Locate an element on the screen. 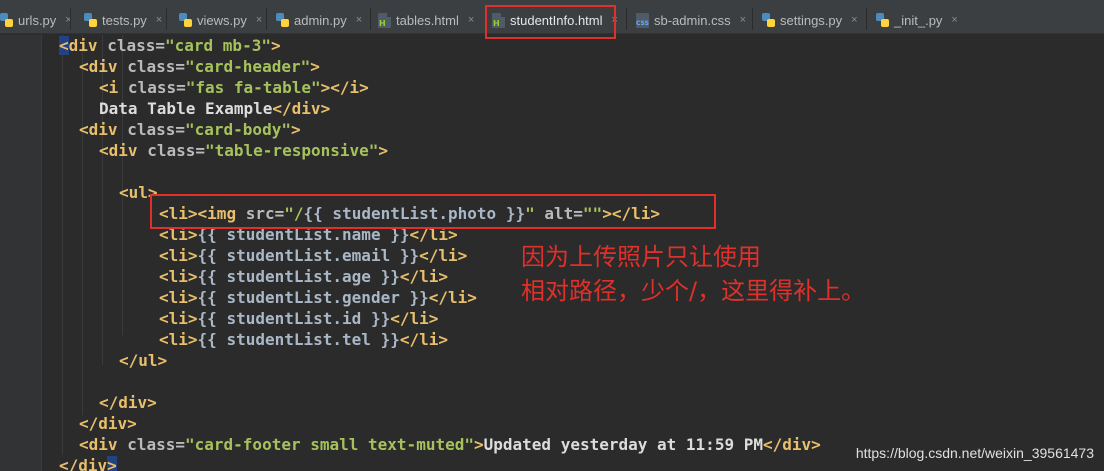  code-line: </ul> is located at coordinates (143, 360).